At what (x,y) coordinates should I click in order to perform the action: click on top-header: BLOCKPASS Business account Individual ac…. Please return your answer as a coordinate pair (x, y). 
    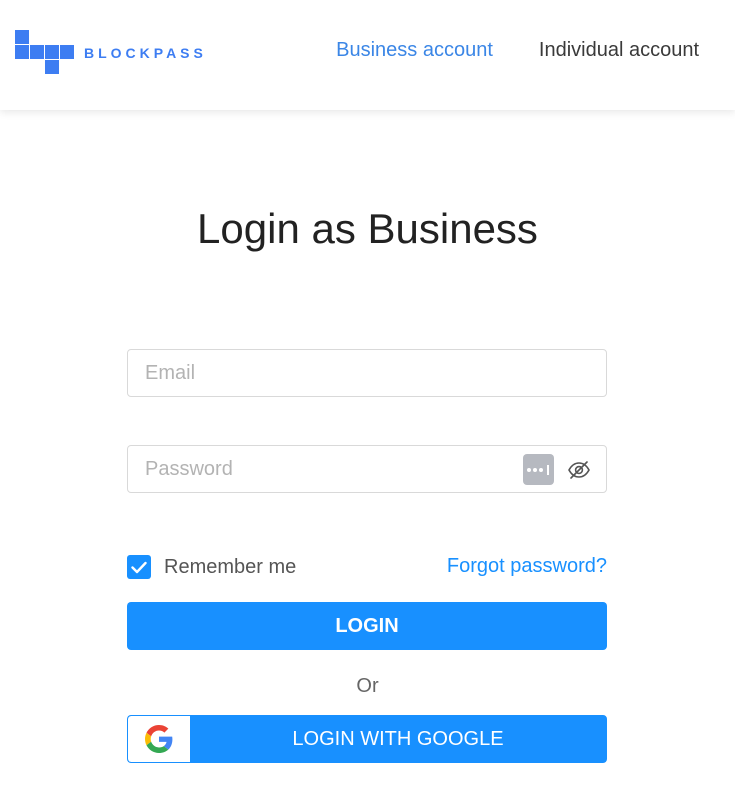
    Looking at the image, I should click on (367, 55).